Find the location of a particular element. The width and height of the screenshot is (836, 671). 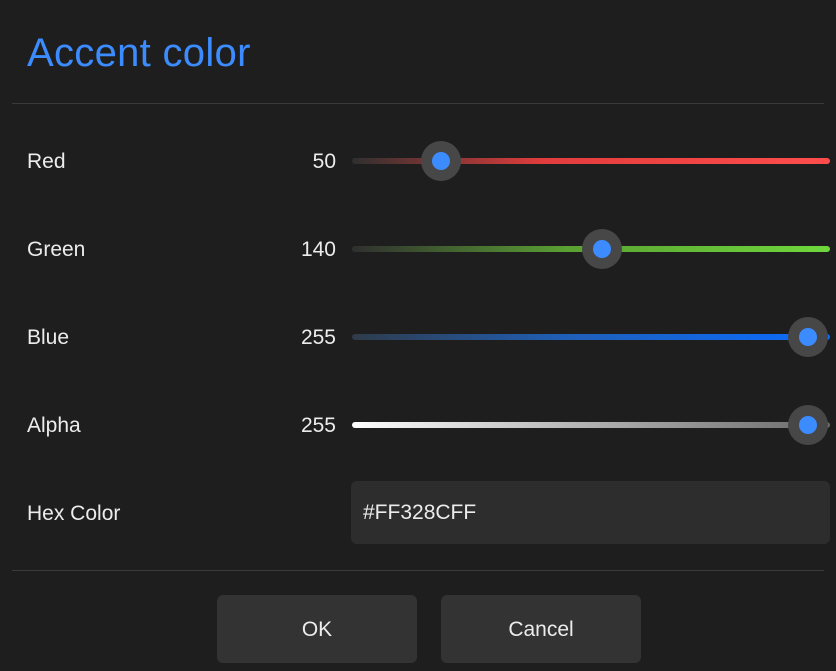

alpha-slider-track is located at coordinates (591, 425).